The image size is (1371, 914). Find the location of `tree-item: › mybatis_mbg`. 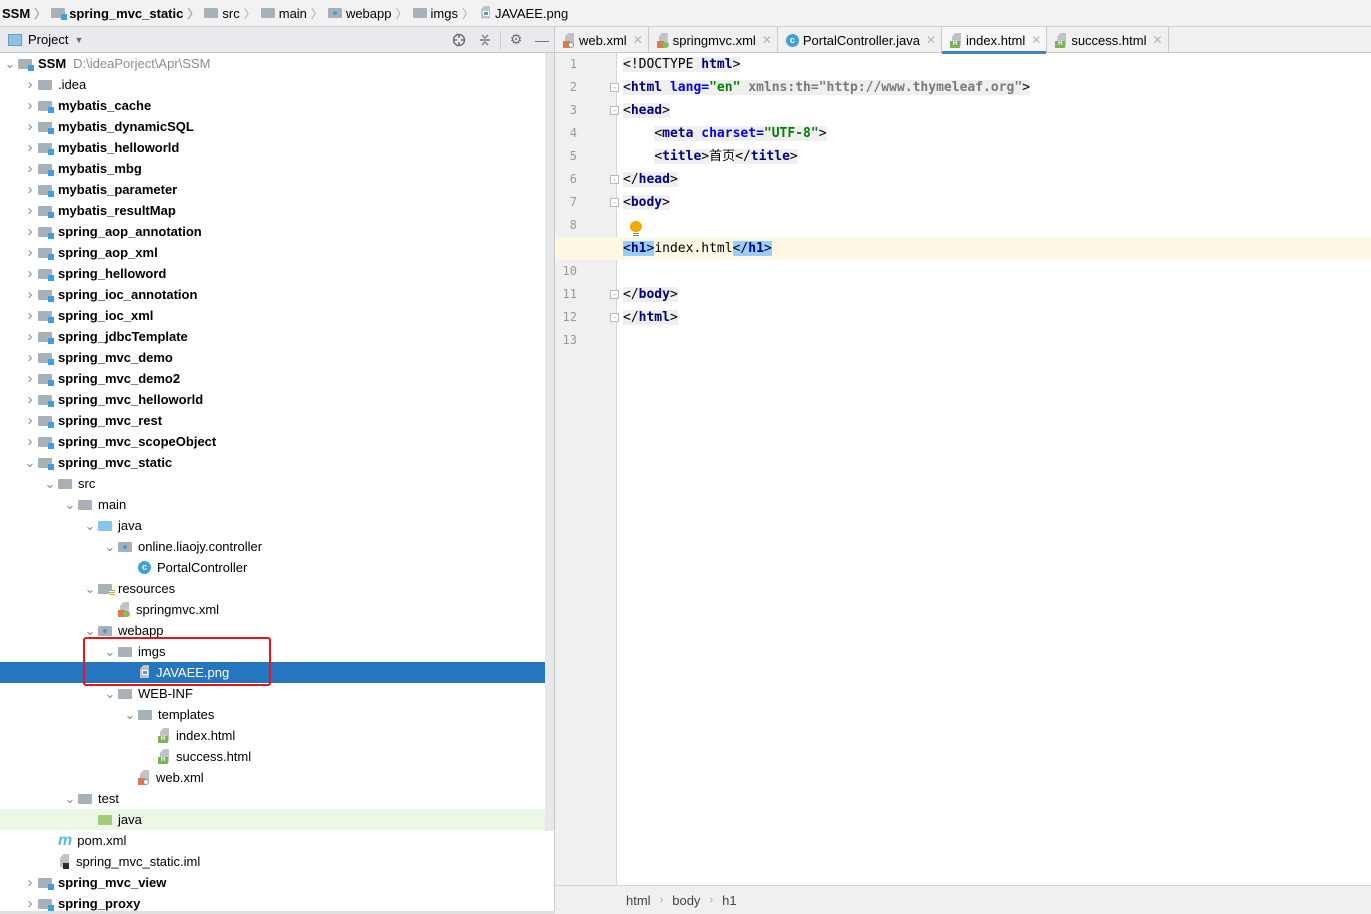

tree-item: › mybatis_mbg is located at coordinates (272, 168).